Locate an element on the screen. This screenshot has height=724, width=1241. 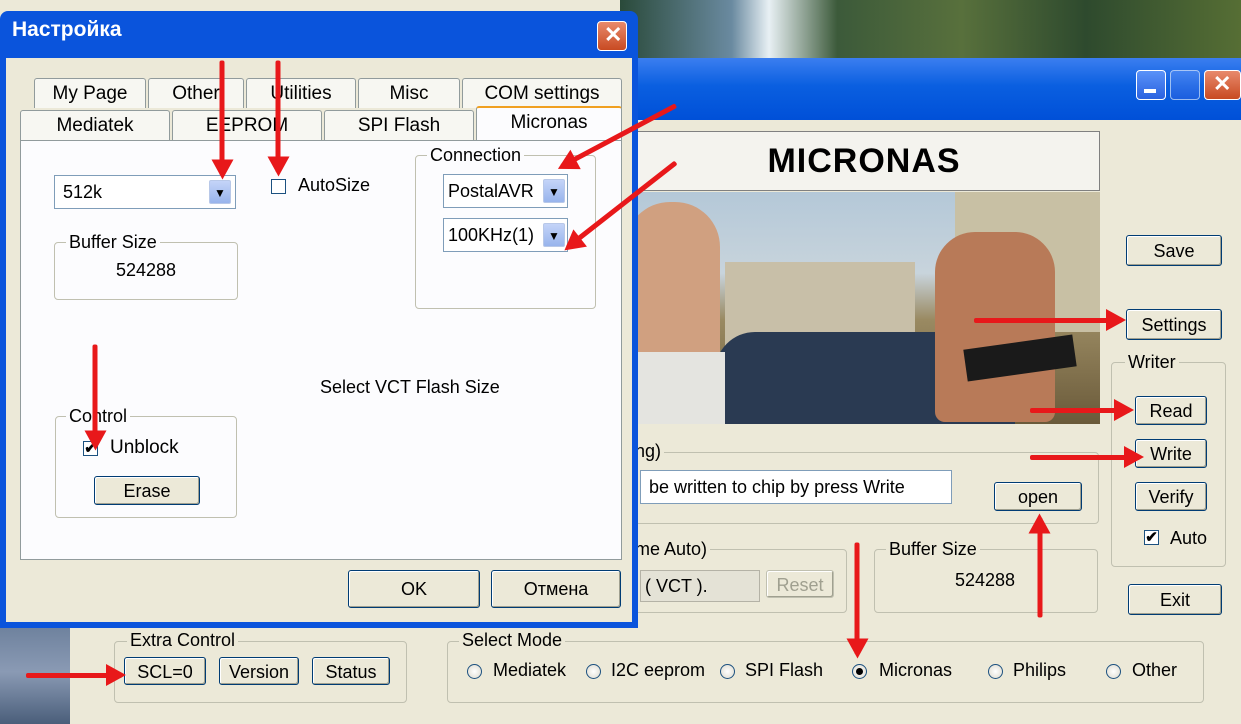
chip-header: MICRONAS is located at coordinates (864, 161).